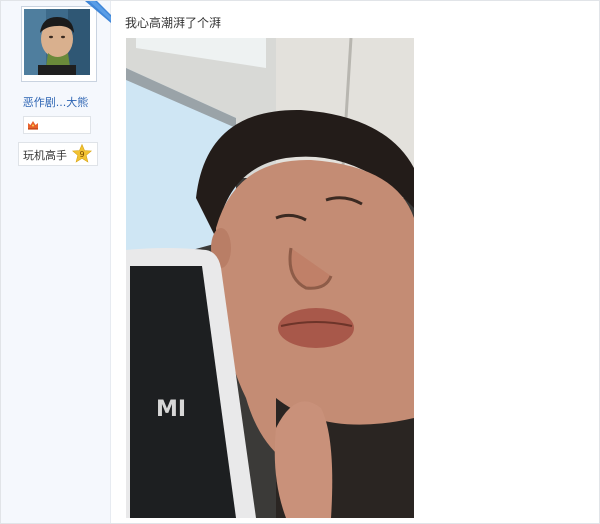  Describe the element at coordinates (55, 102) in the screenshot. I see `username-link: 恶作剧...大熊` at that location.